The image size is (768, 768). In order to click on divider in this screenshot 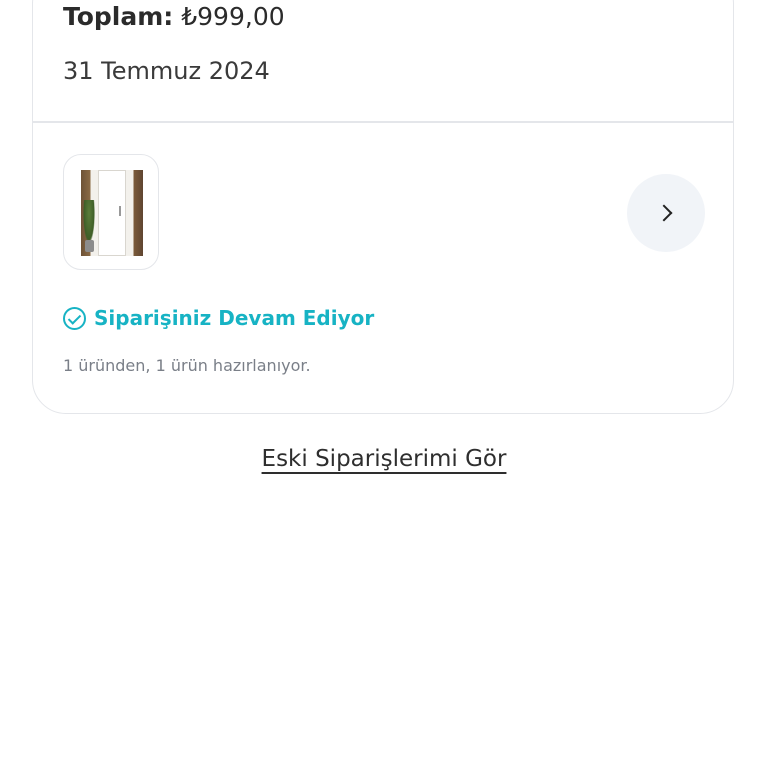, I will do `click(383, 122)`.